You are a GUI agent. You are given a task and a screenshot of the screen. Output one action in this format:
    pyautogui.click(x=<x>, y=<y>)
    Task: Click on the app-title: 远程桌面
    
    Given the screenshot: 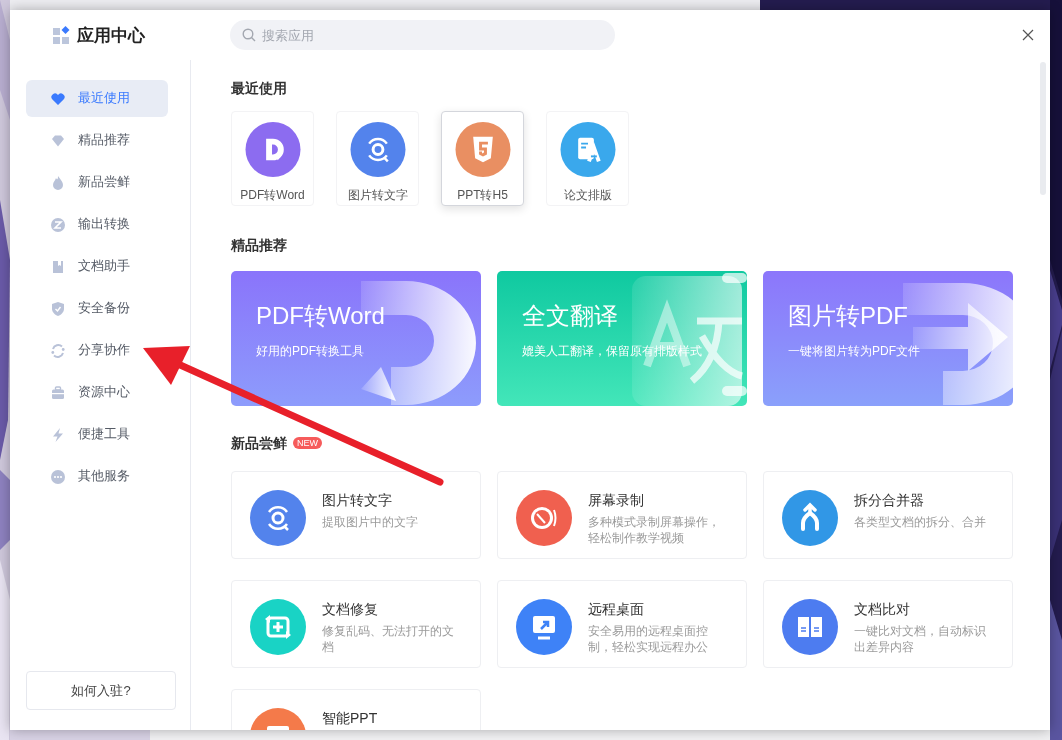 What is the action you would take?
    pyautogui.click(x=616, y=609)
    